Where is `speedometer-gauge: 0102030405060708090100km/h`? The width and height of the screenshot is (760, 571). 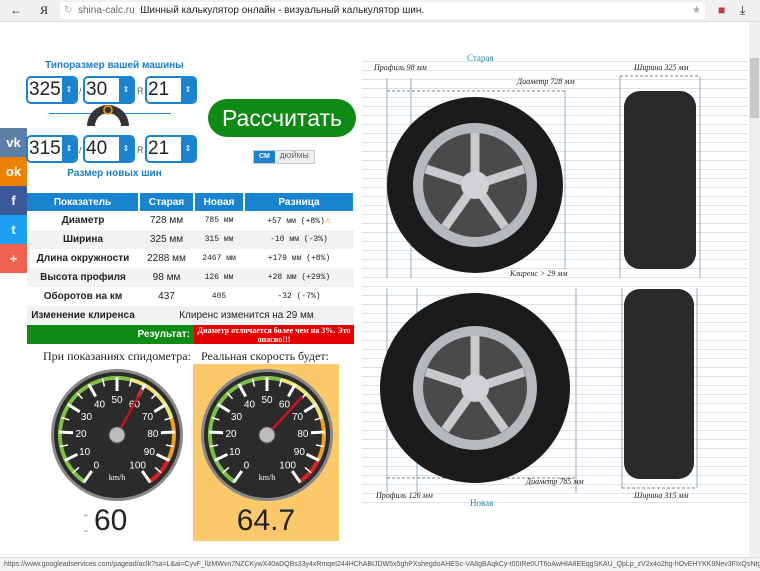 speedometer-gauge: 0102030405060708090100km/h is located at coordinates (117, 435).